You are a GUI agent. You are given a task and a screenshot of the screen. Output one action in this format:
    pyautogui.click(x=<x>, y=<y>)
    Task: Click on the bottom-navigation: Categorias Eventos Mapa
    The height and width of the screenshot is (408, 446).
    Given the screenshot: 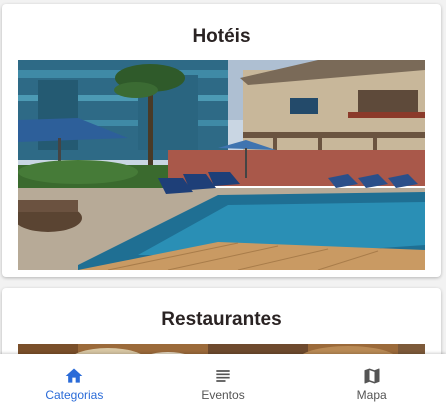 What is the action you would take?
    pyautogui.click(x=223, y=381)
    